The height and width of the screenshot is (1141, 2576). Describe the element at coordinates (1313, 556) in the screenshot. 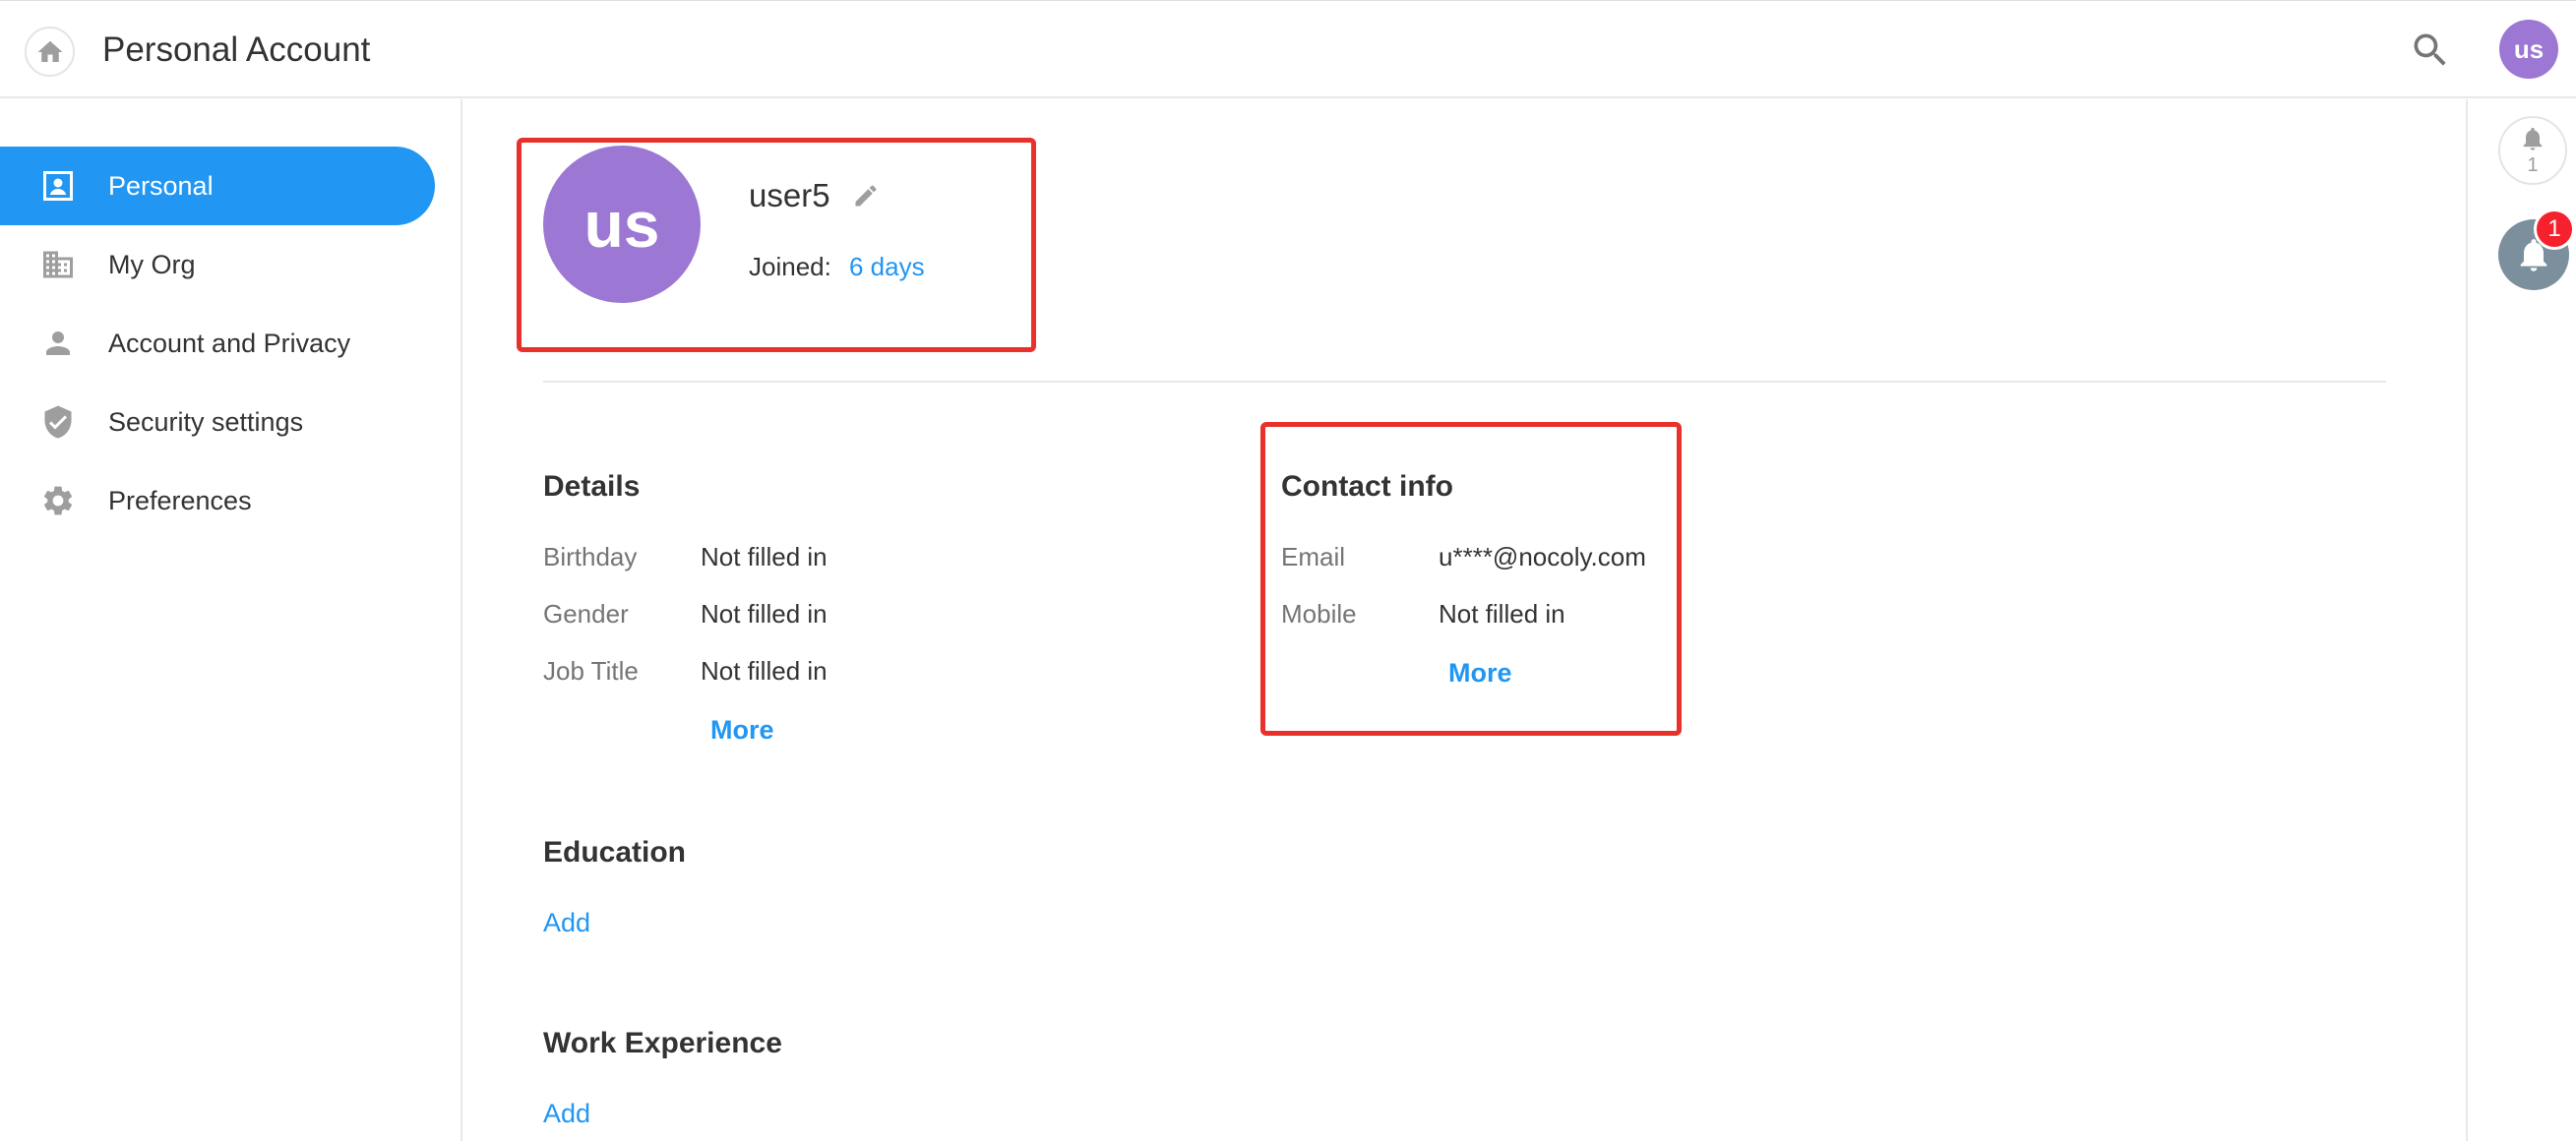

I see `email-label: Email` at that location.